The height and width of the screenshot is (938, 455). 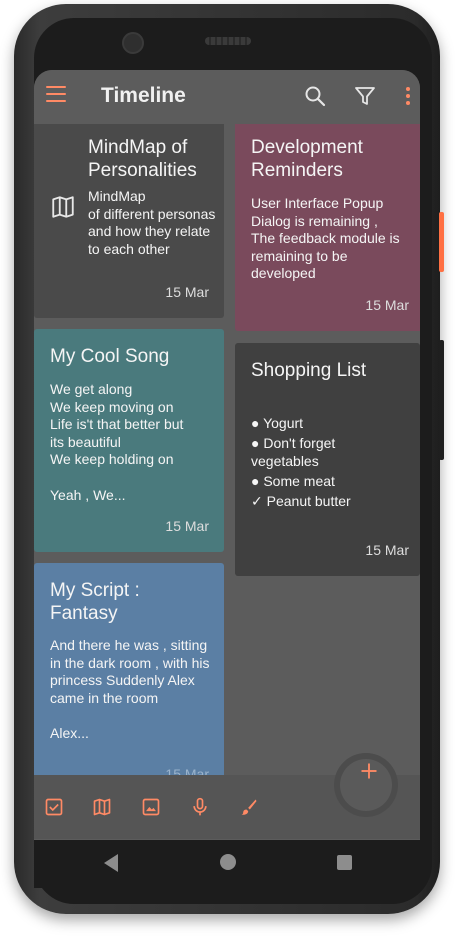 I want to click on brush-icon, so click(x=249, y=807).